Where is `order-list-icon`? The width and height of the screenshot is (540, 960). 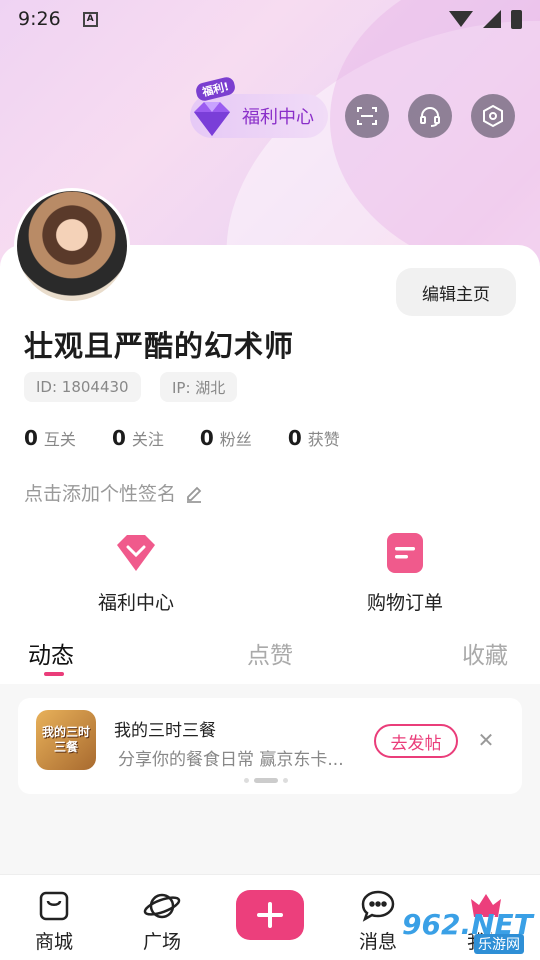
order-list-icon is located at coordinates (405, 553).